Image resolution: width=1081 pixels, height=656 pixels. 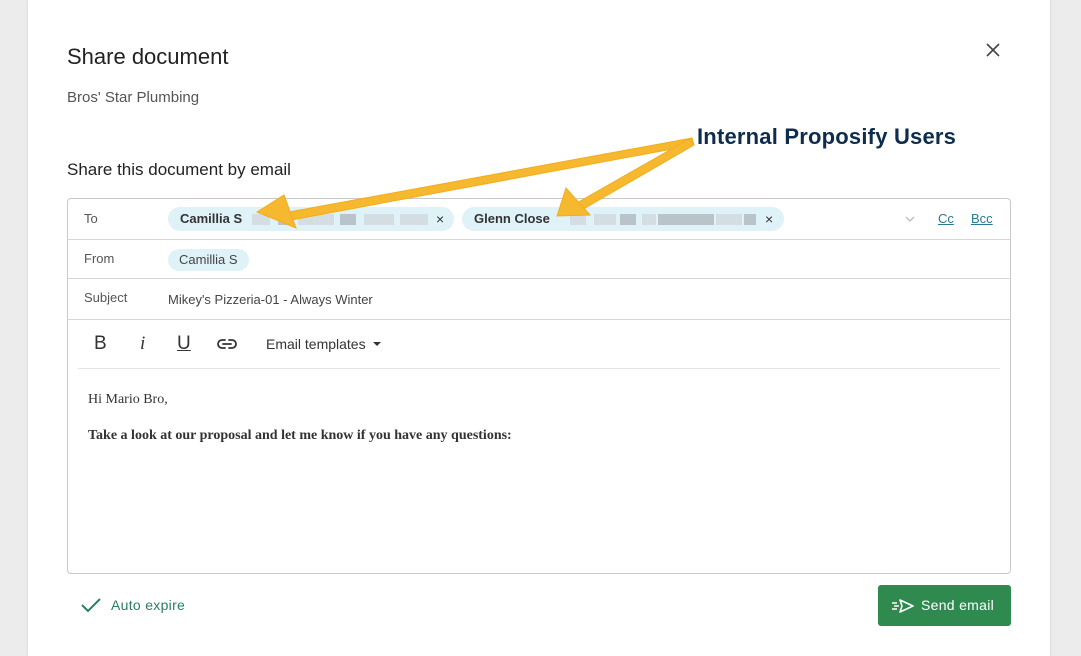 I want to click on from-label: From, so click(x=99, y=258).